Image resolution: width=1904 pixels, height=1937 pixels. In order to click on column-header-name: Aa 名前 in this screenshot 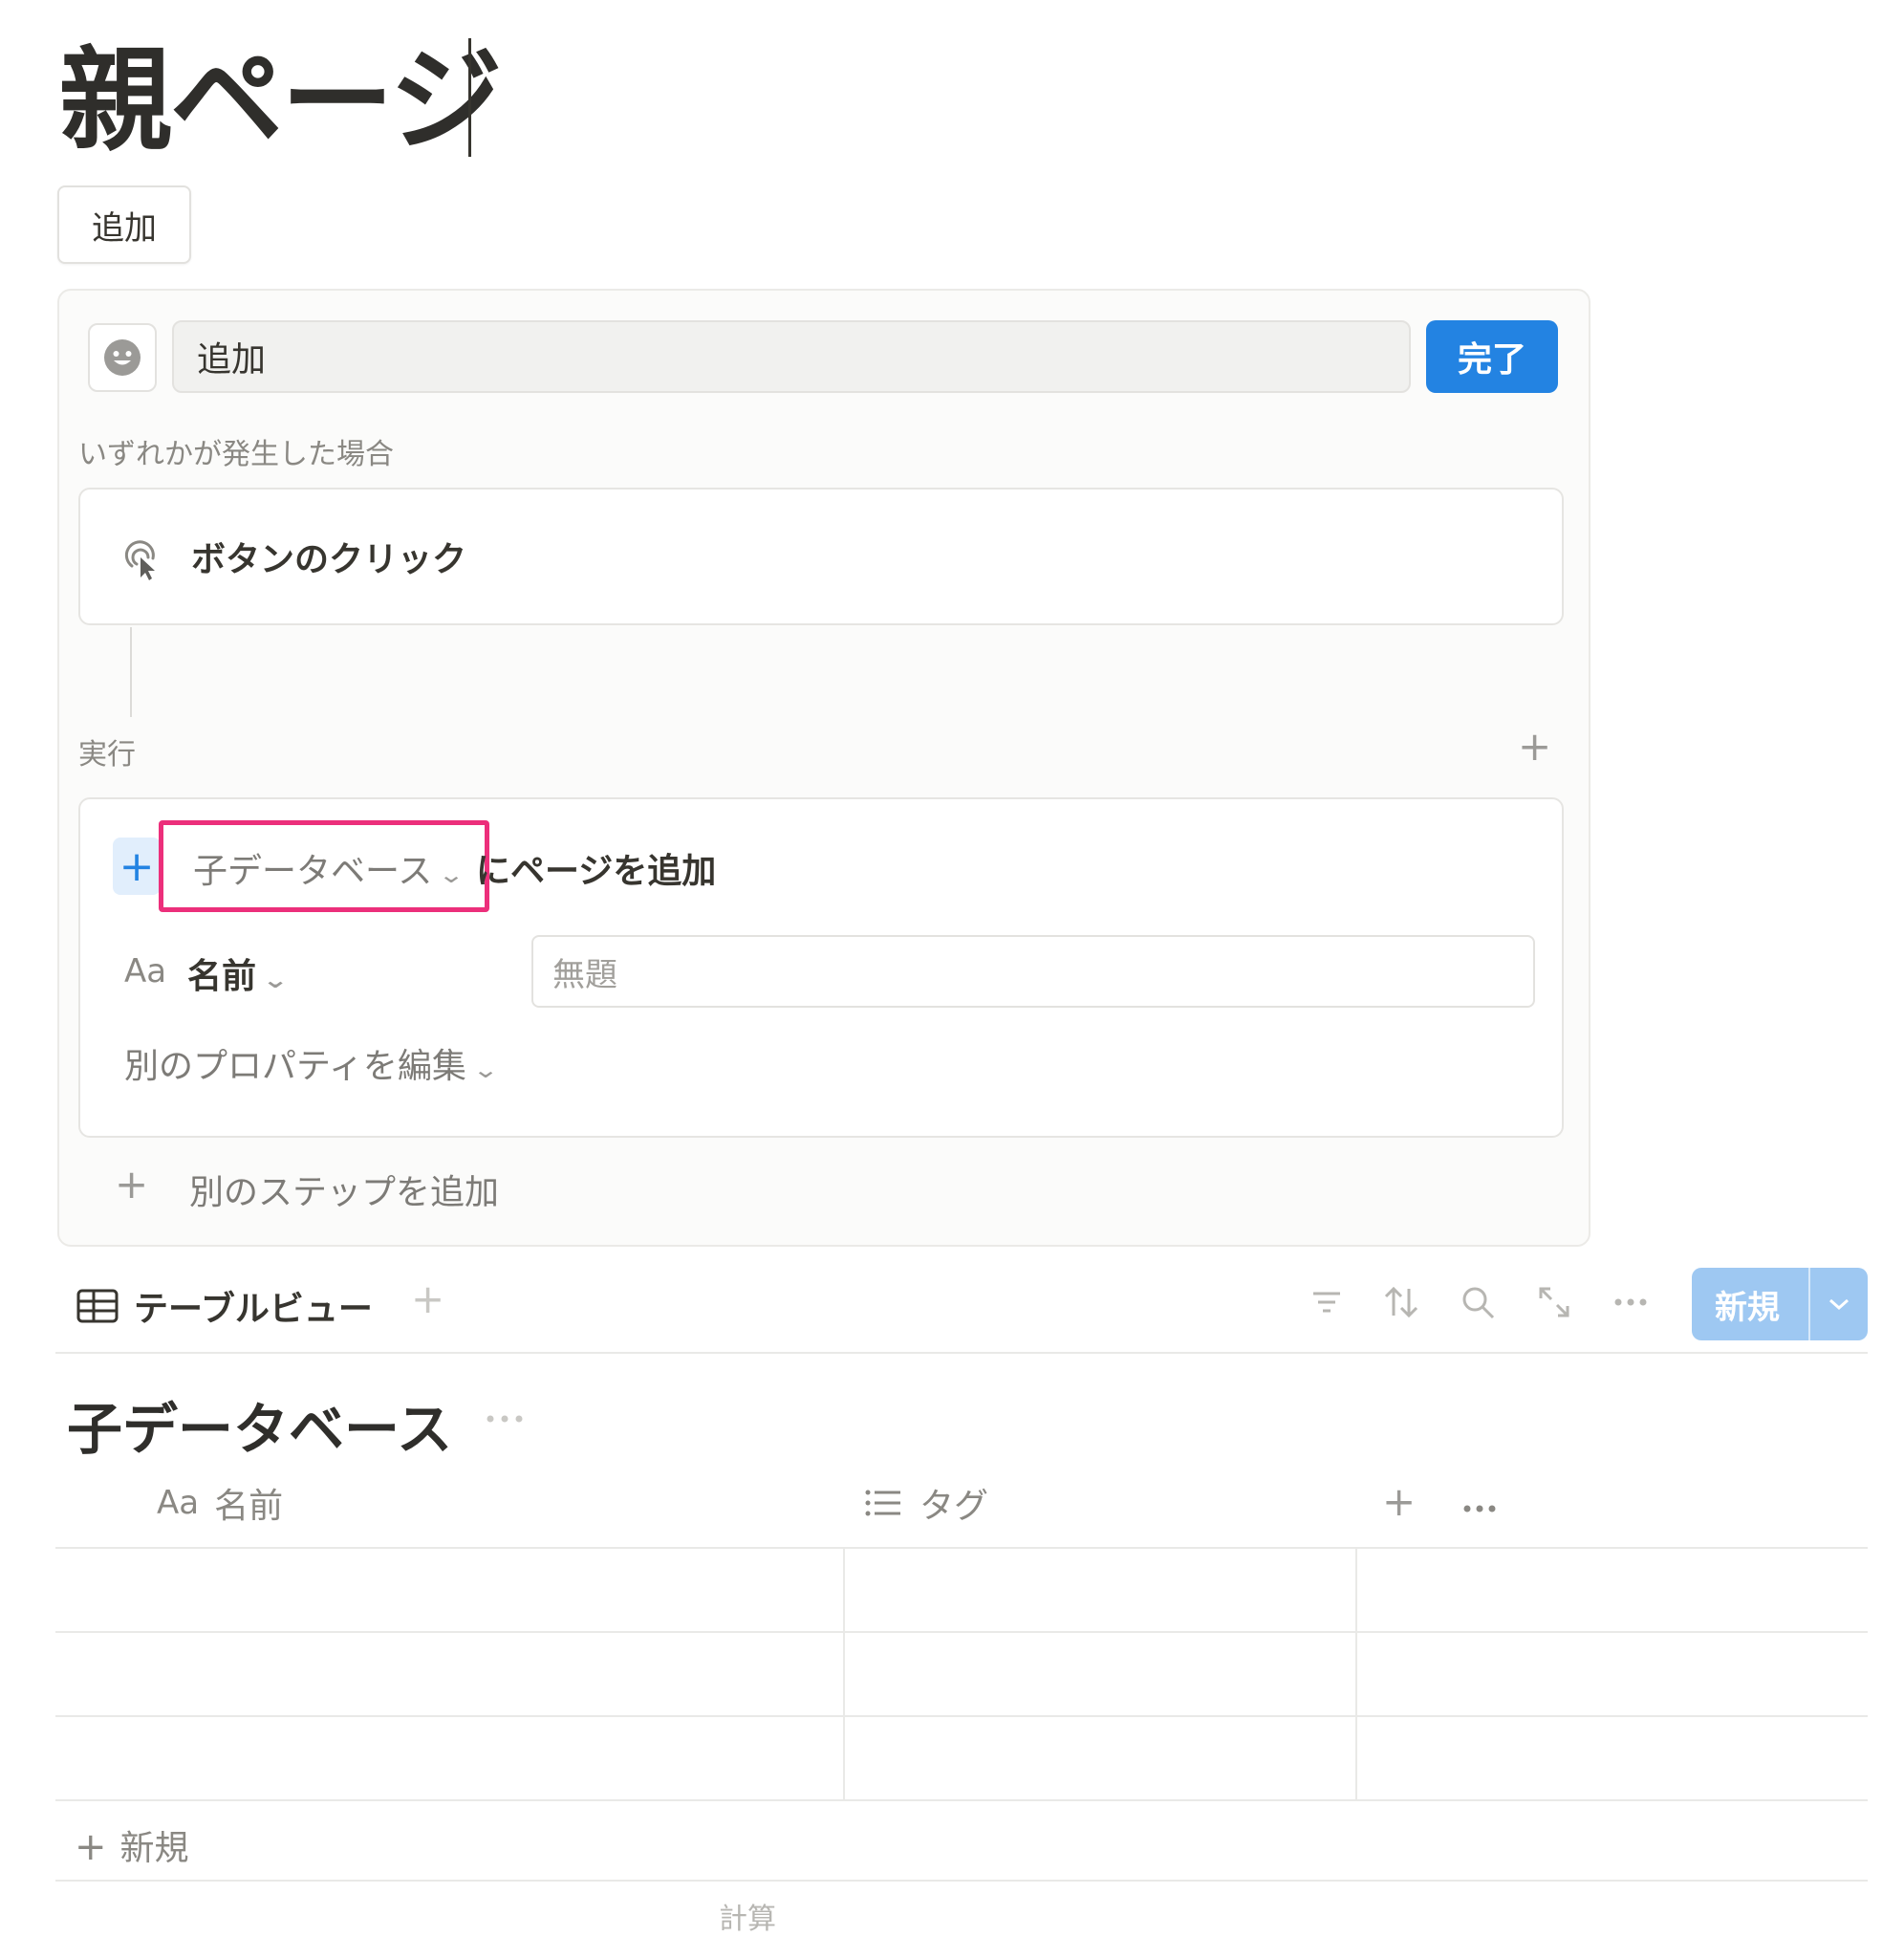, I will do `click(220, 1503)`.